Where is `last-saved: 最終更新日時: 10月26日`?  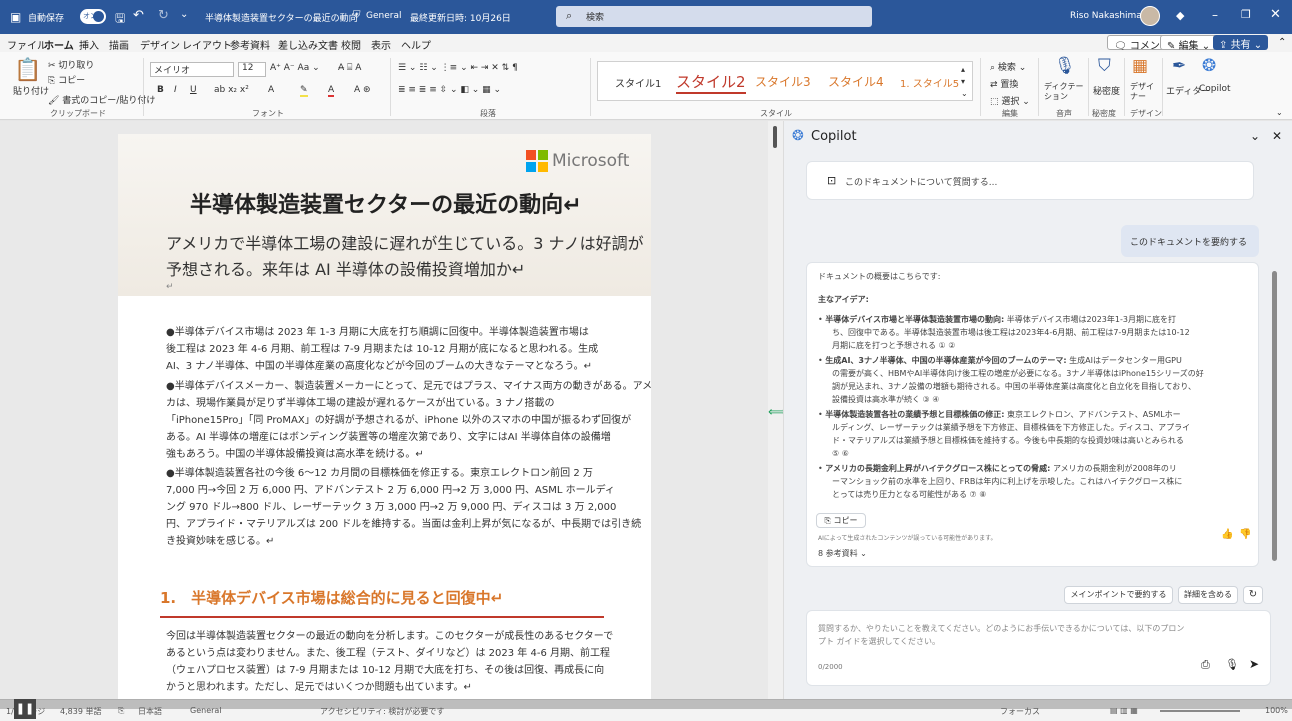
last-saved: 最終更新日時: 10月26日 is located at coordinates (460, 17).